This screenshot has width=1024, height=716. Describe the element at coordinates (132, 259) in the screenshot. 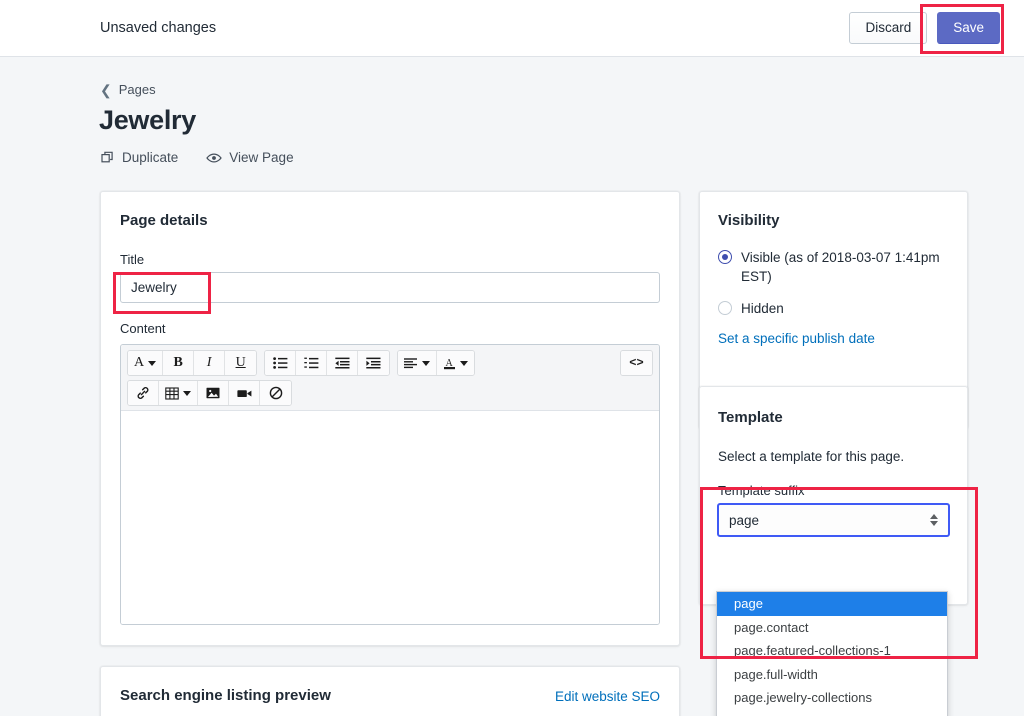

I see `title-field-label: Title` at that location.